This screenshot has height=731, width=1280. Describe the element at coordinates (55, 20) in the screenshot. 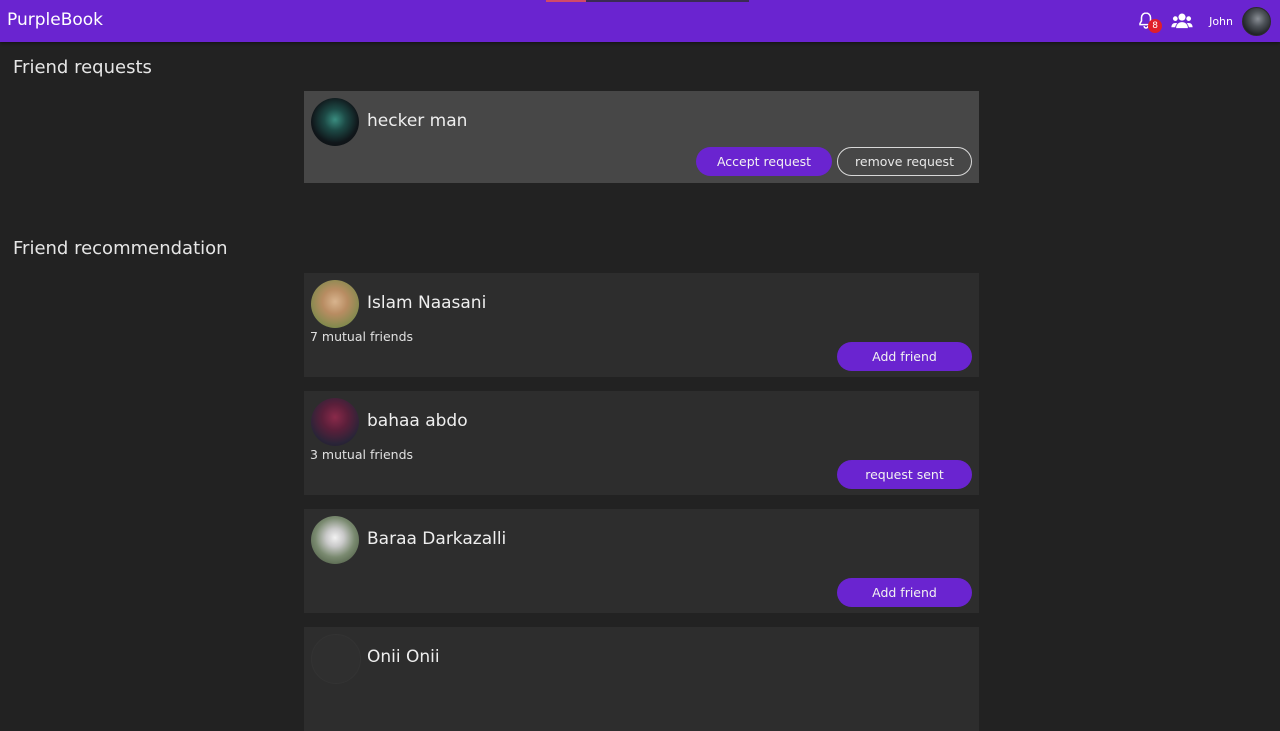

I see `brand-logo: PurpleBook` at that location.